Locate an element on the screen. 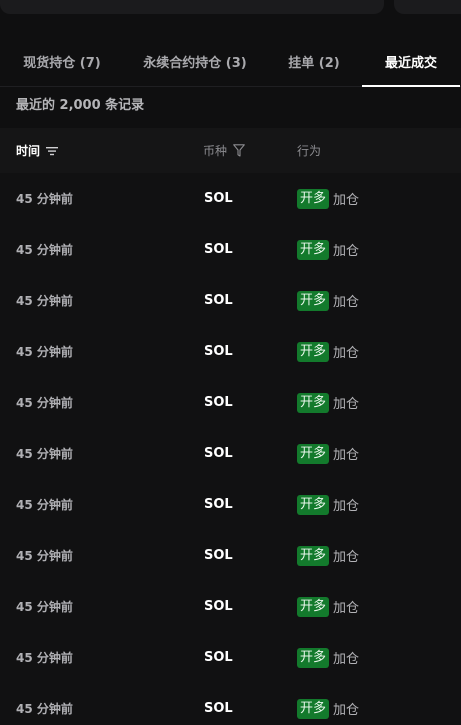  header-action-label: 行为 is located at coordinates (309, 151).